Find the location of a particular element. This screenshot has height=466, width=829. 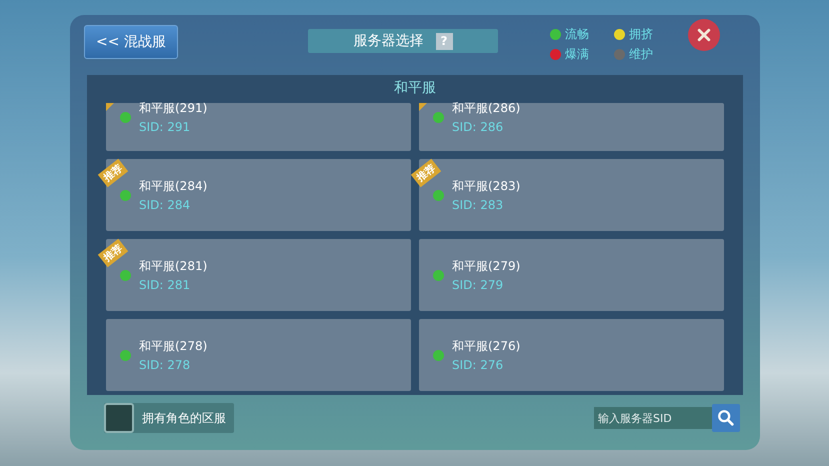

back-button: << 混战服 is located at coordinates (131, 42).